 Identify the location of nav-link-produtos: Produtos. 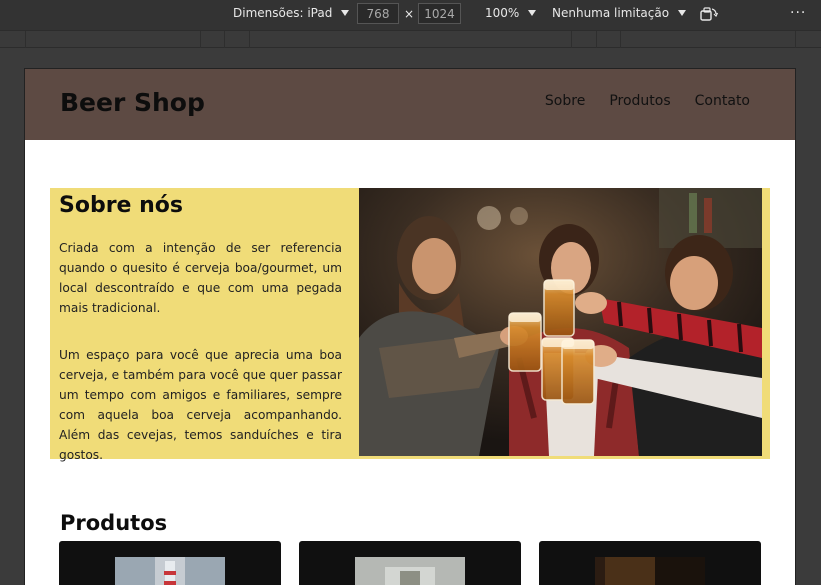
(639, 101).